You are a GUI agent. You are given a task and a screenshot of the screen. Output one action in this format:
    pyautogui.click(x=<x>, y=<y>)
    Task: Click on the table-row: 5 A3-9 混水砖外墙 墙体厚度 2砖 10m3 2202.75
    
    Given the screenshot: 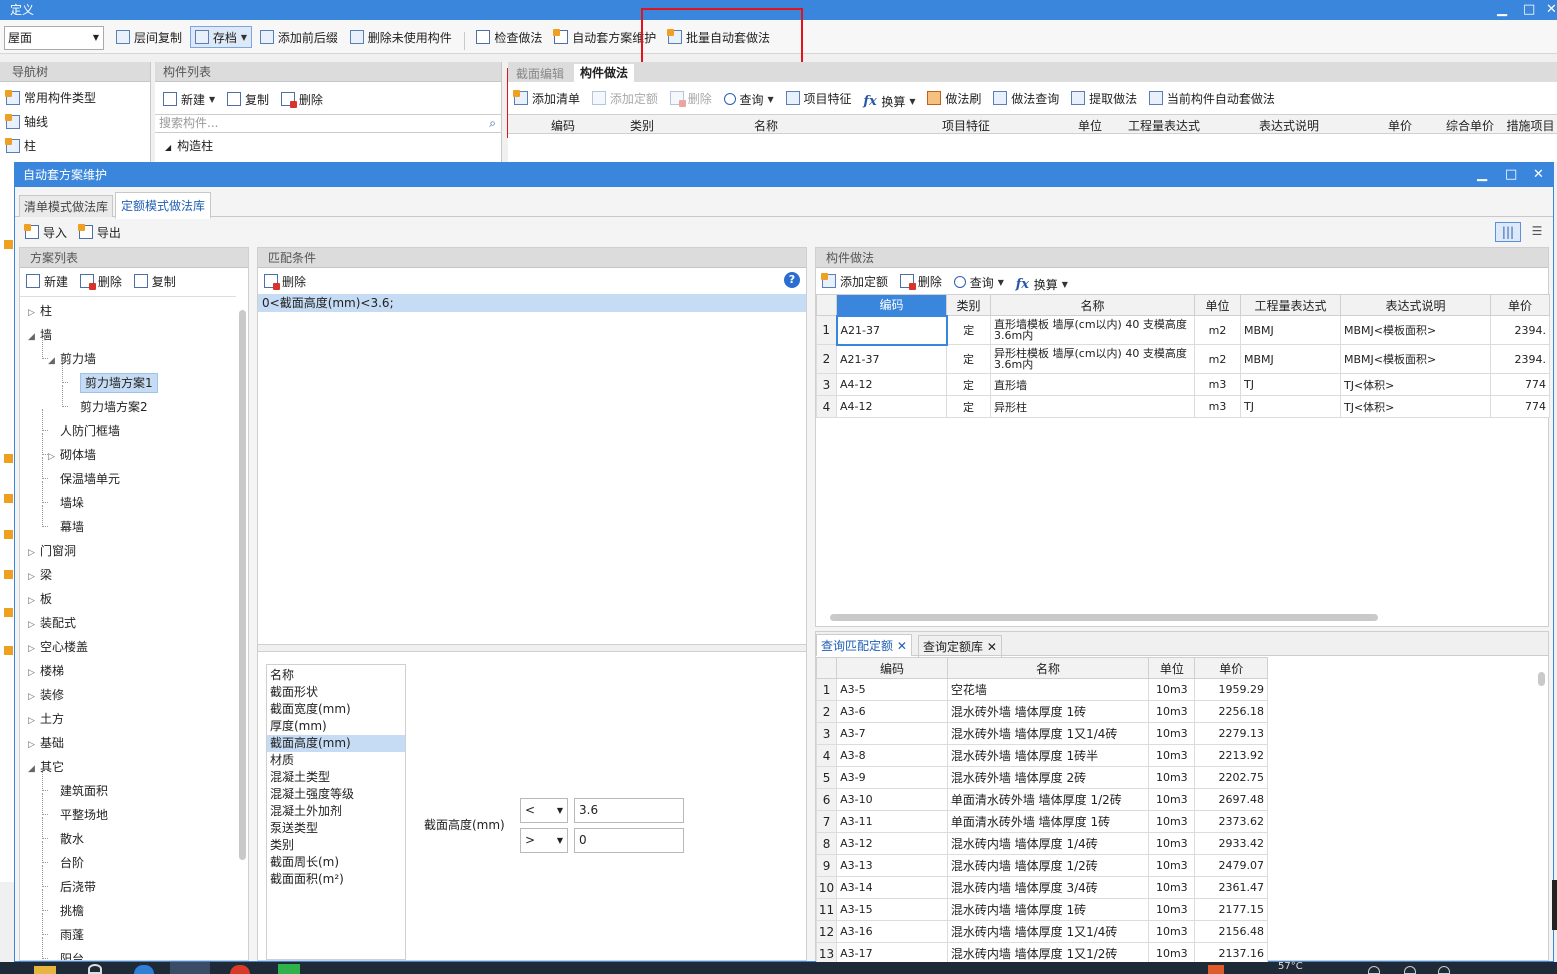 What is the action you would take?
    pyautogui.click(x=1041, y=777)
    